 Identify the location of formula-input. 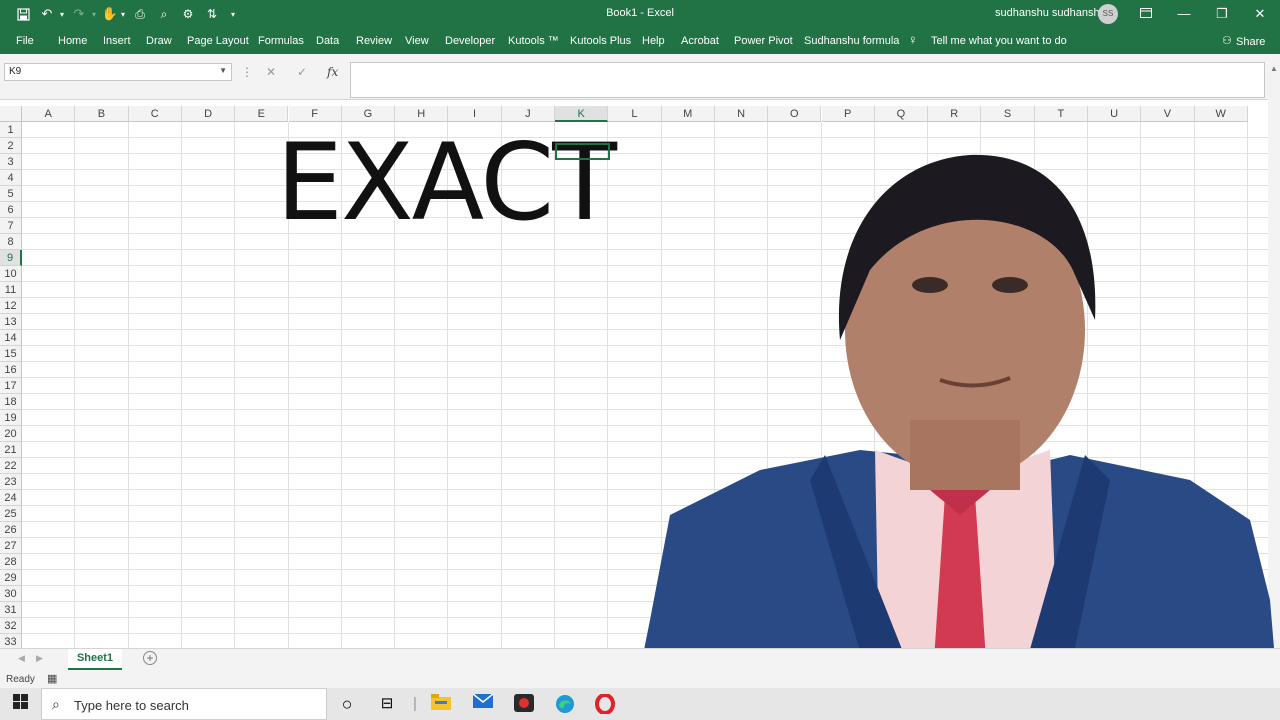
(807, 80).